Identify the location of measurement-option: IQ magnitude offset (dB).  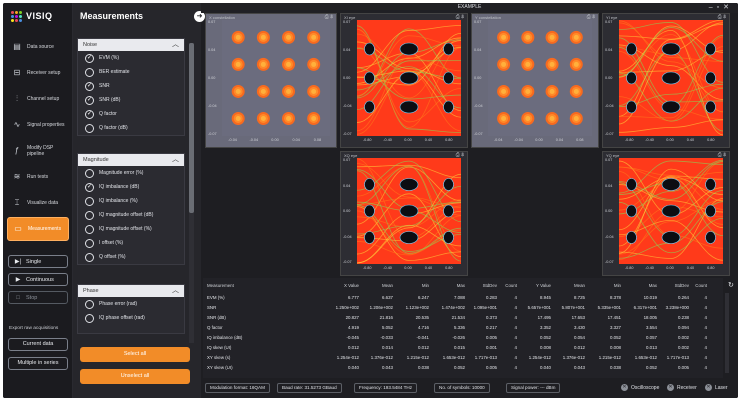
(131, 215).